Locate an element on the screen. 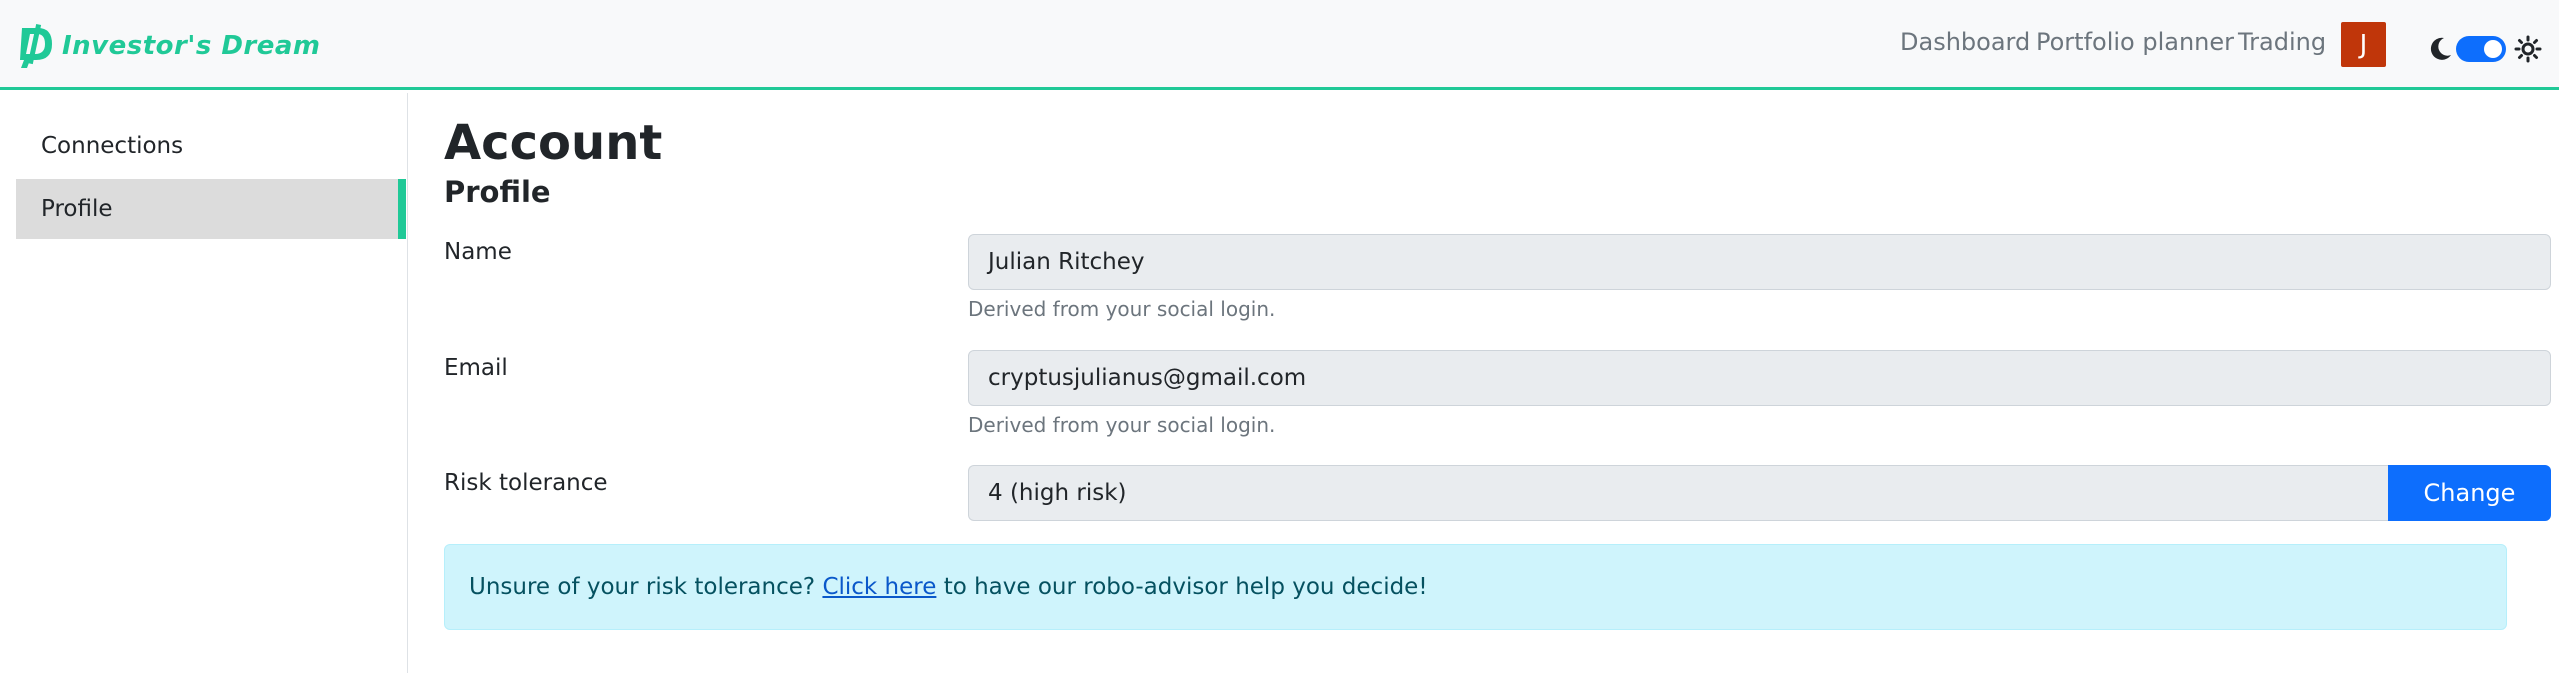 The width and height of the screenshot is (2559, 673). sidebar-item-label: Connections is located at coordinates (112, 146).